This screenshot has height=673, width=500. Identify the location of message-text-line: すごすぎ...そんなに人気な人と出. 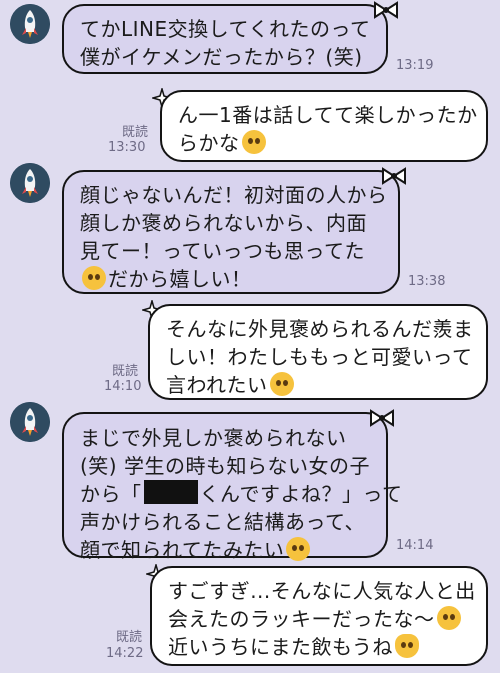
(322, 591).